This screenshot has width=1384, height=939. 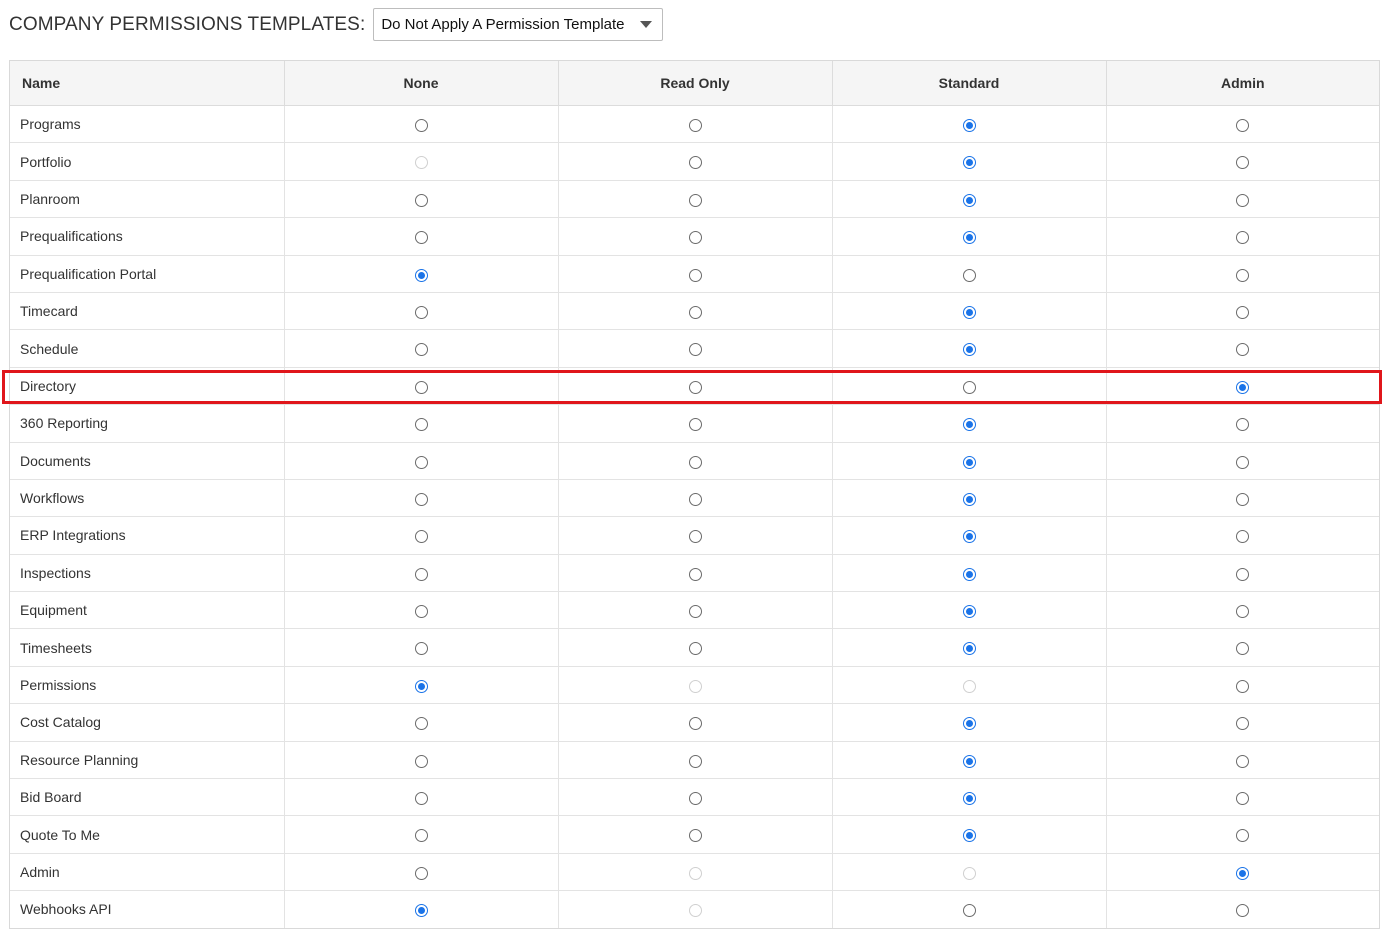 I want to click on column-header-admin: Admin, so click(x=1242, y=83).